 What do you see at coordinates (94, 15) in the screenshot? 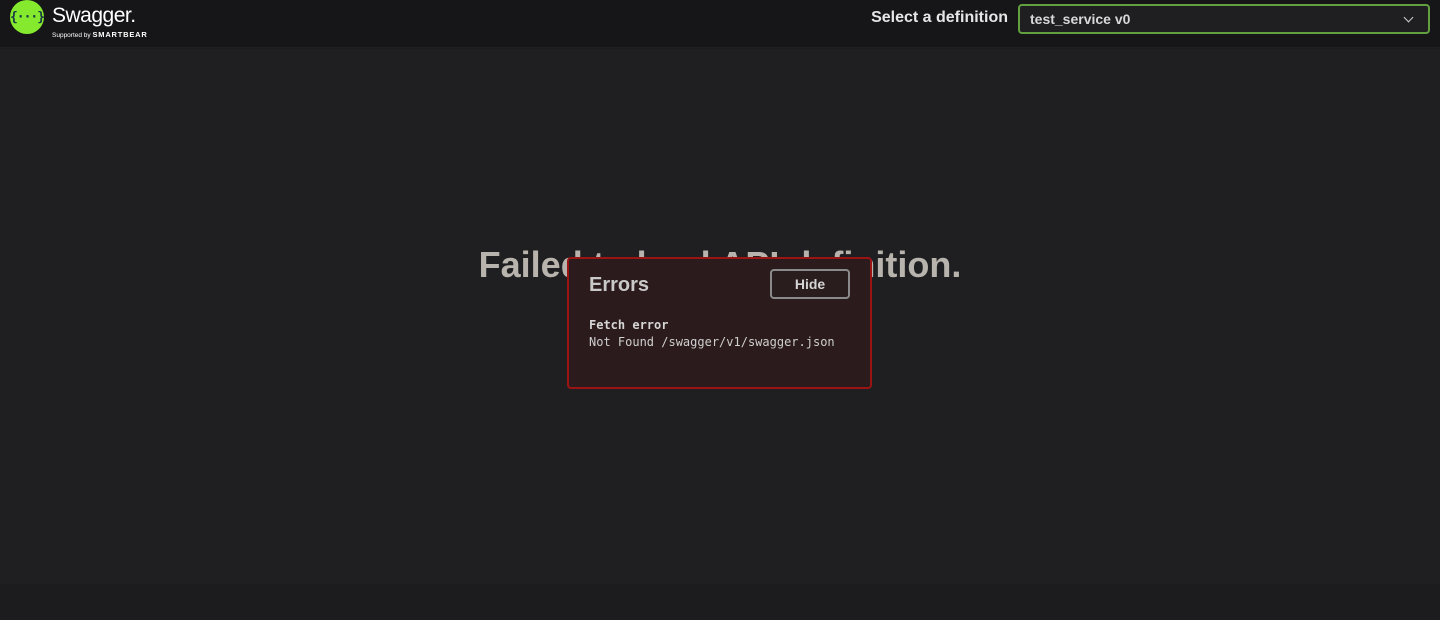
I see `logo-name: Swagger.` at bounding box center [94, 15].